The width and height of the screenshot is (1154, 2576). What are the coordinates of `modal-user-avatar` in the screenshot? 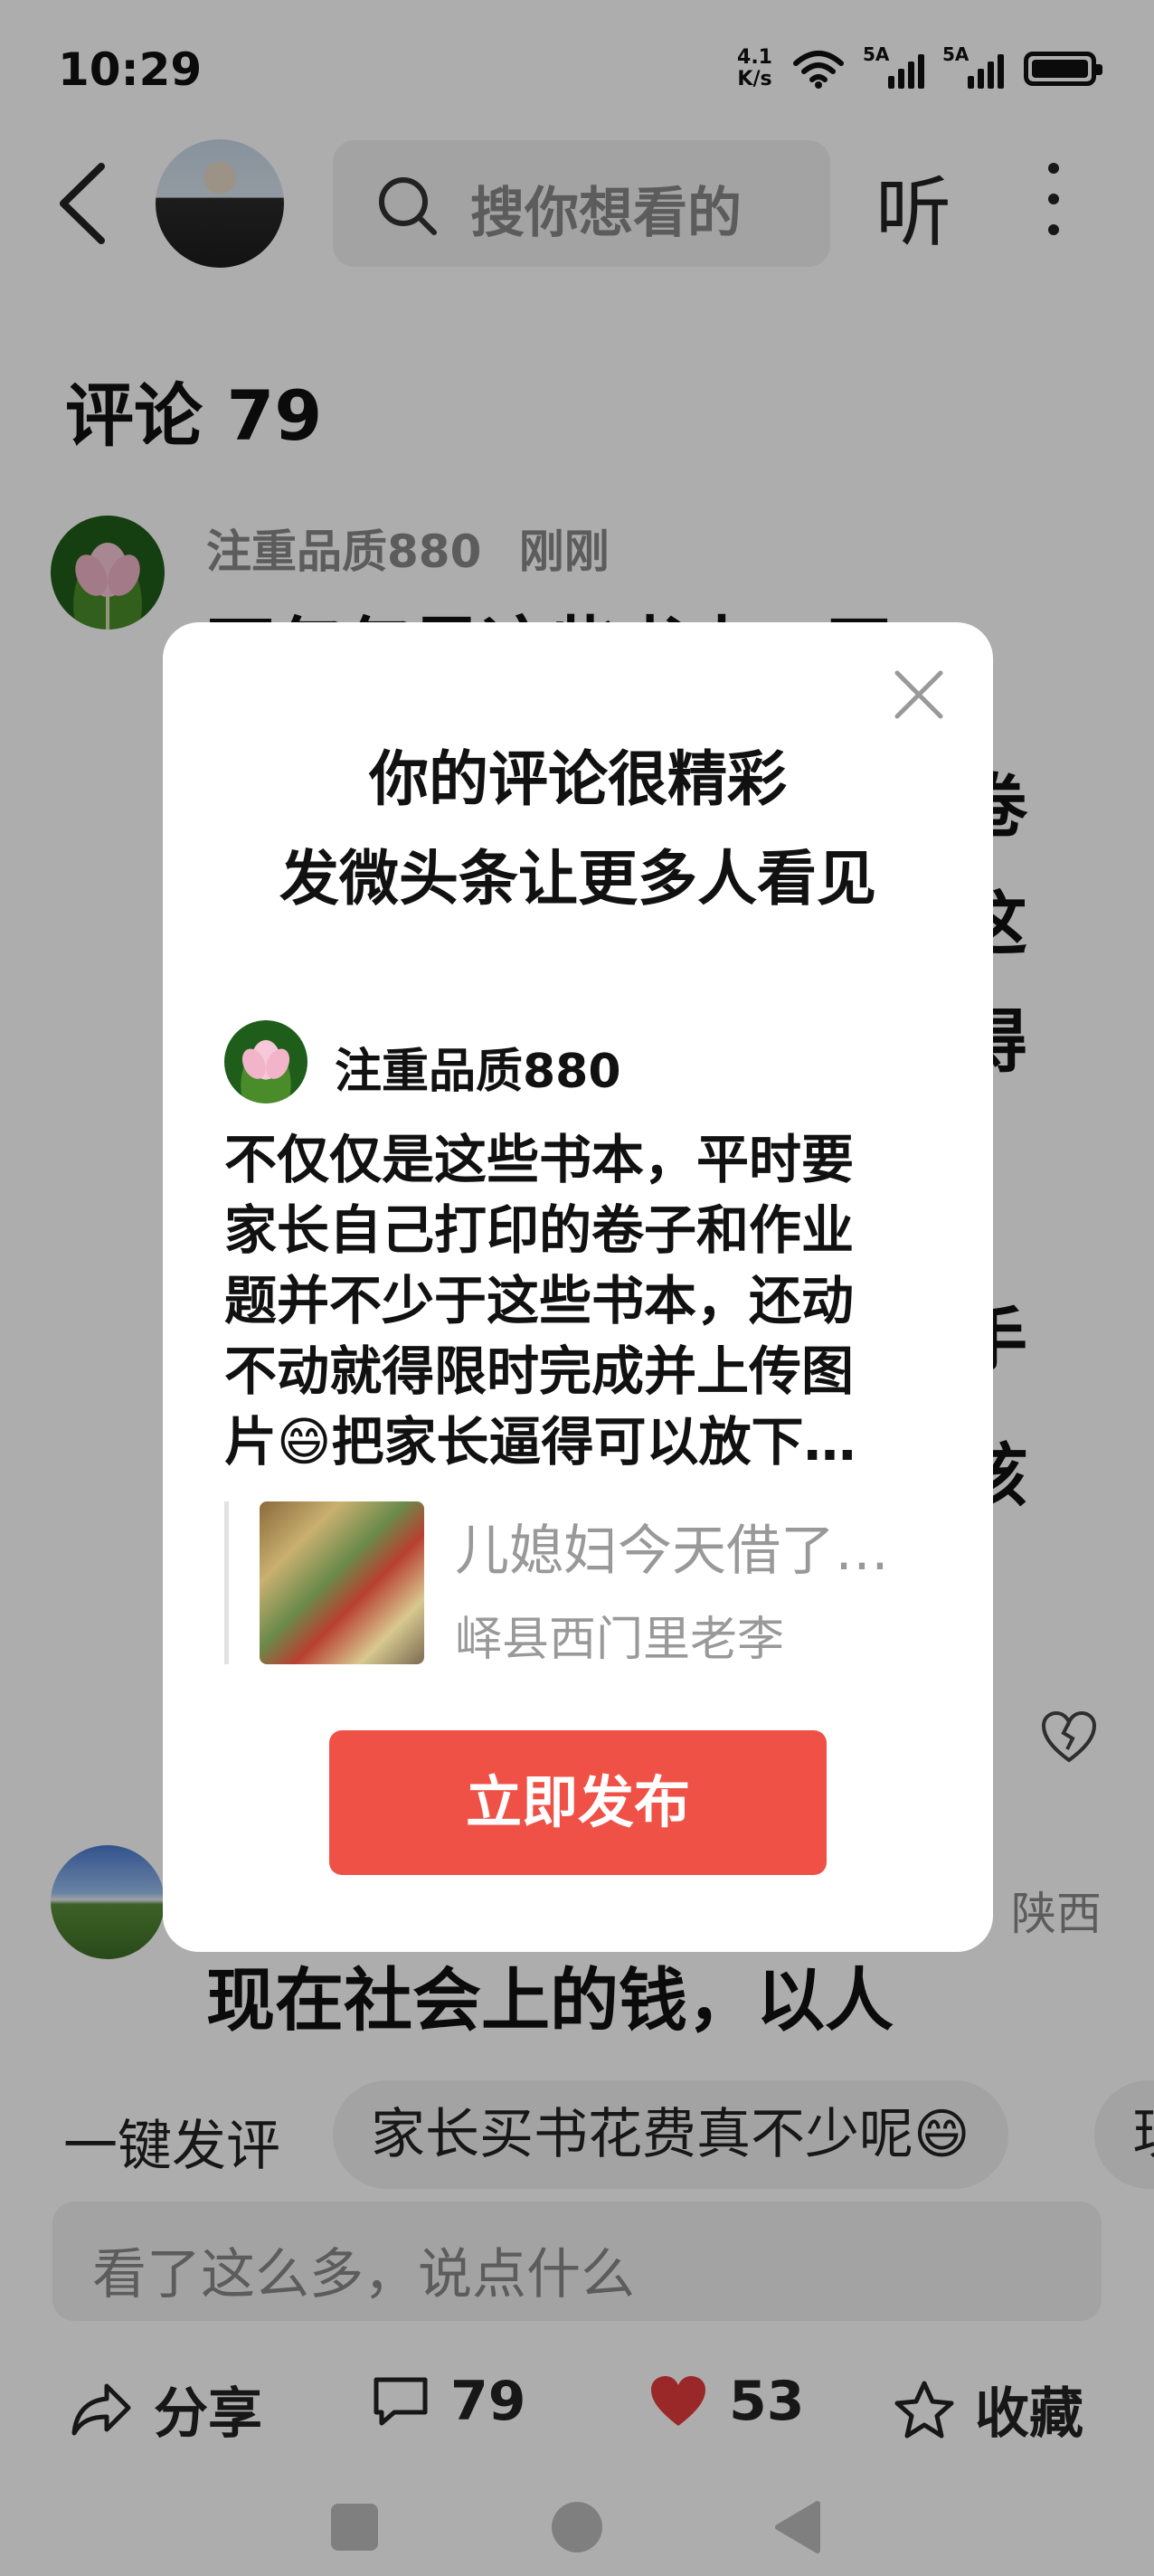 It's located at (265, 1061).